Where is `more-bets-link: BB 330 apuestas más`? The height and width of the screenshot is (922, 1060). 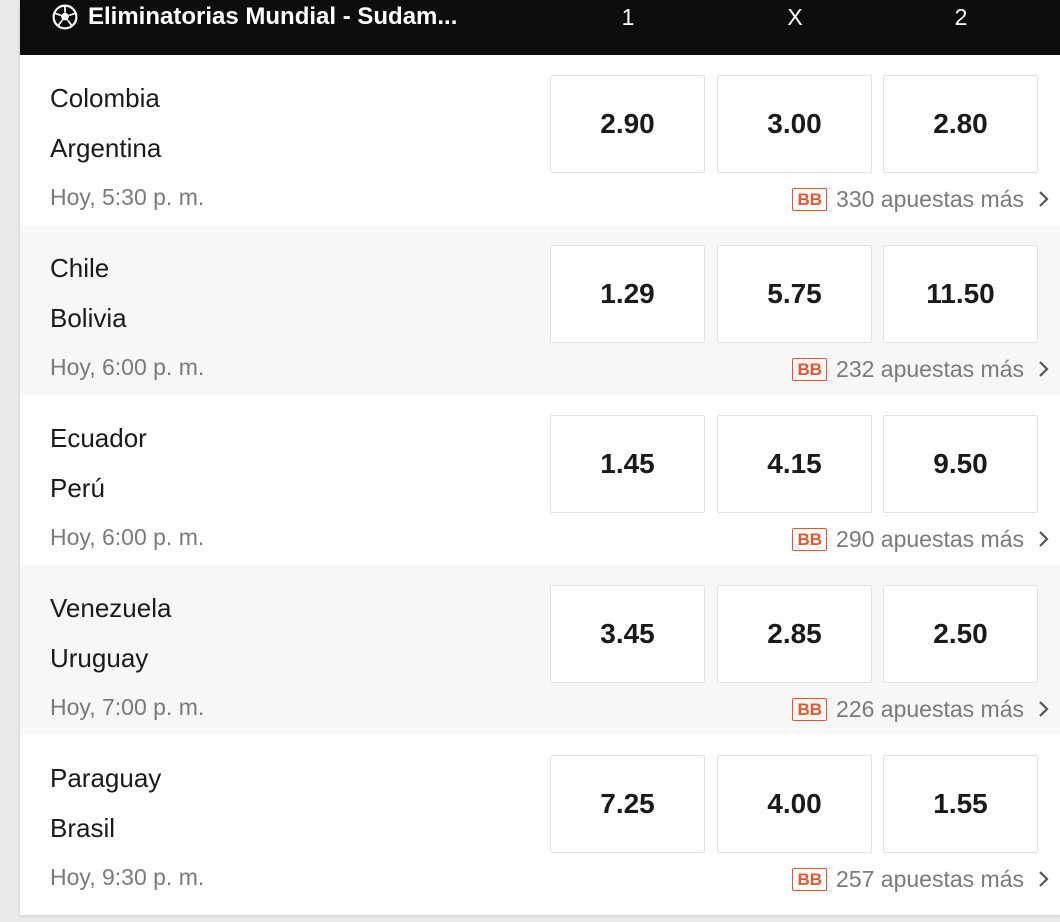 more-bets-link: BB 330 apuestas más is located at coordinates (921, 199).